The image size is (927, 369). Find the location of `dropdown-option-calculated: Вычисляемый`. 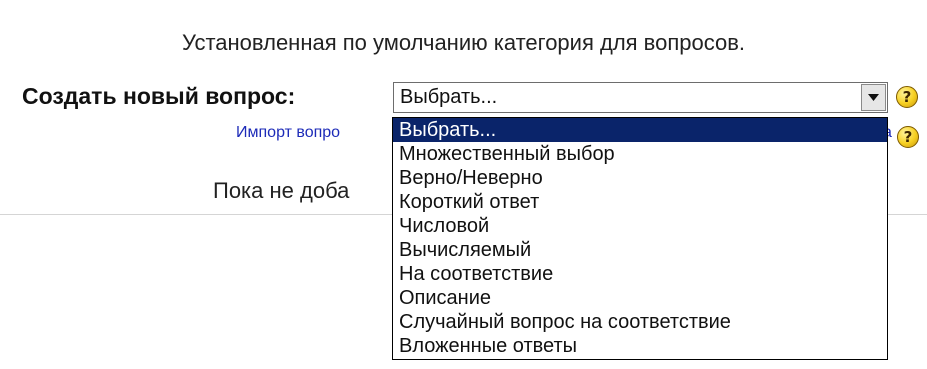

dropdown-option-calculated: Вычисляемый is located at coordinates (640, 250).